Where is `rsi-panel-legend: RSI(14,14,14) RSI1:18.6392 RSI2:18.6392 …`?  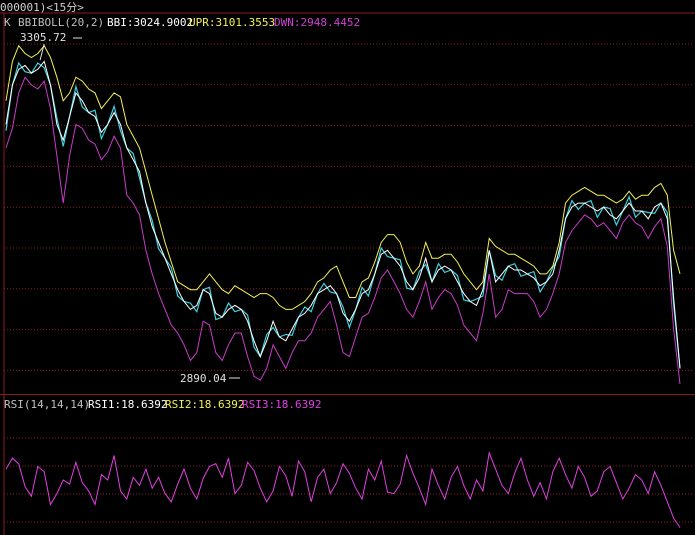 rsi-panel-legend: RSI(14,14,14) RSI1:18.6392 RSI2:18.6392 … is located at coordinates (349, 405).